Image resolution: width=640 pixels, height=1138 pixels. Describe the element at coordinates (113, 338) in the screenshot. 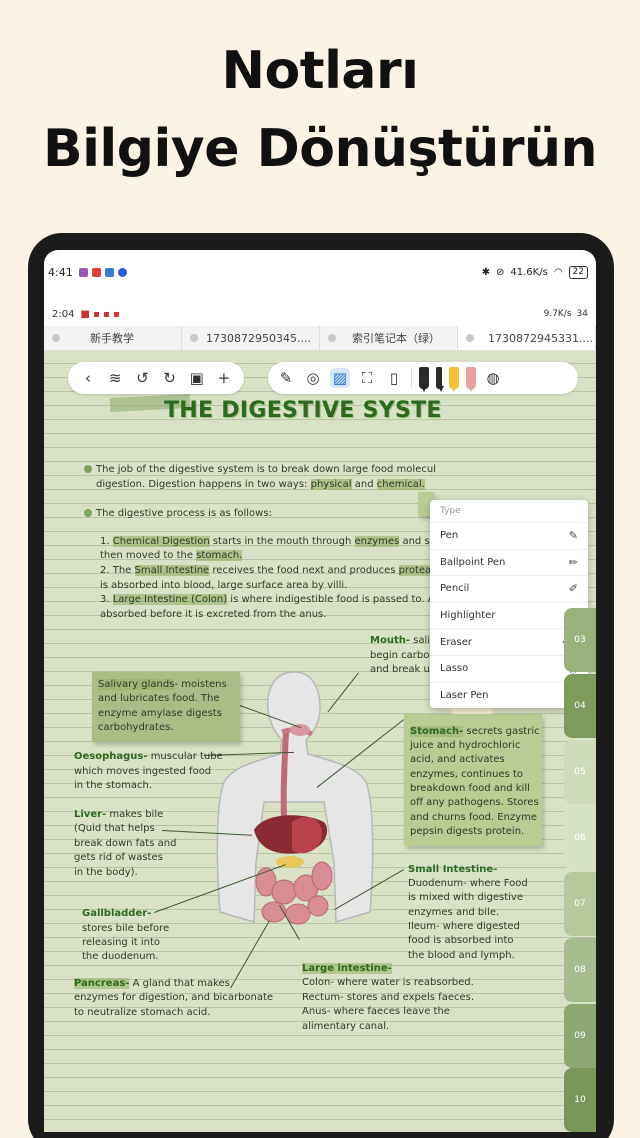

I see `tab-1: 新手教学` at that location.